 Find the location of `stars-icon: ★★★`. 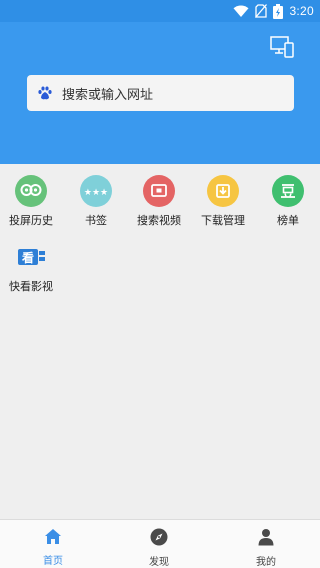

stars-icon: ★★★ is located at coordinates (96, 191).